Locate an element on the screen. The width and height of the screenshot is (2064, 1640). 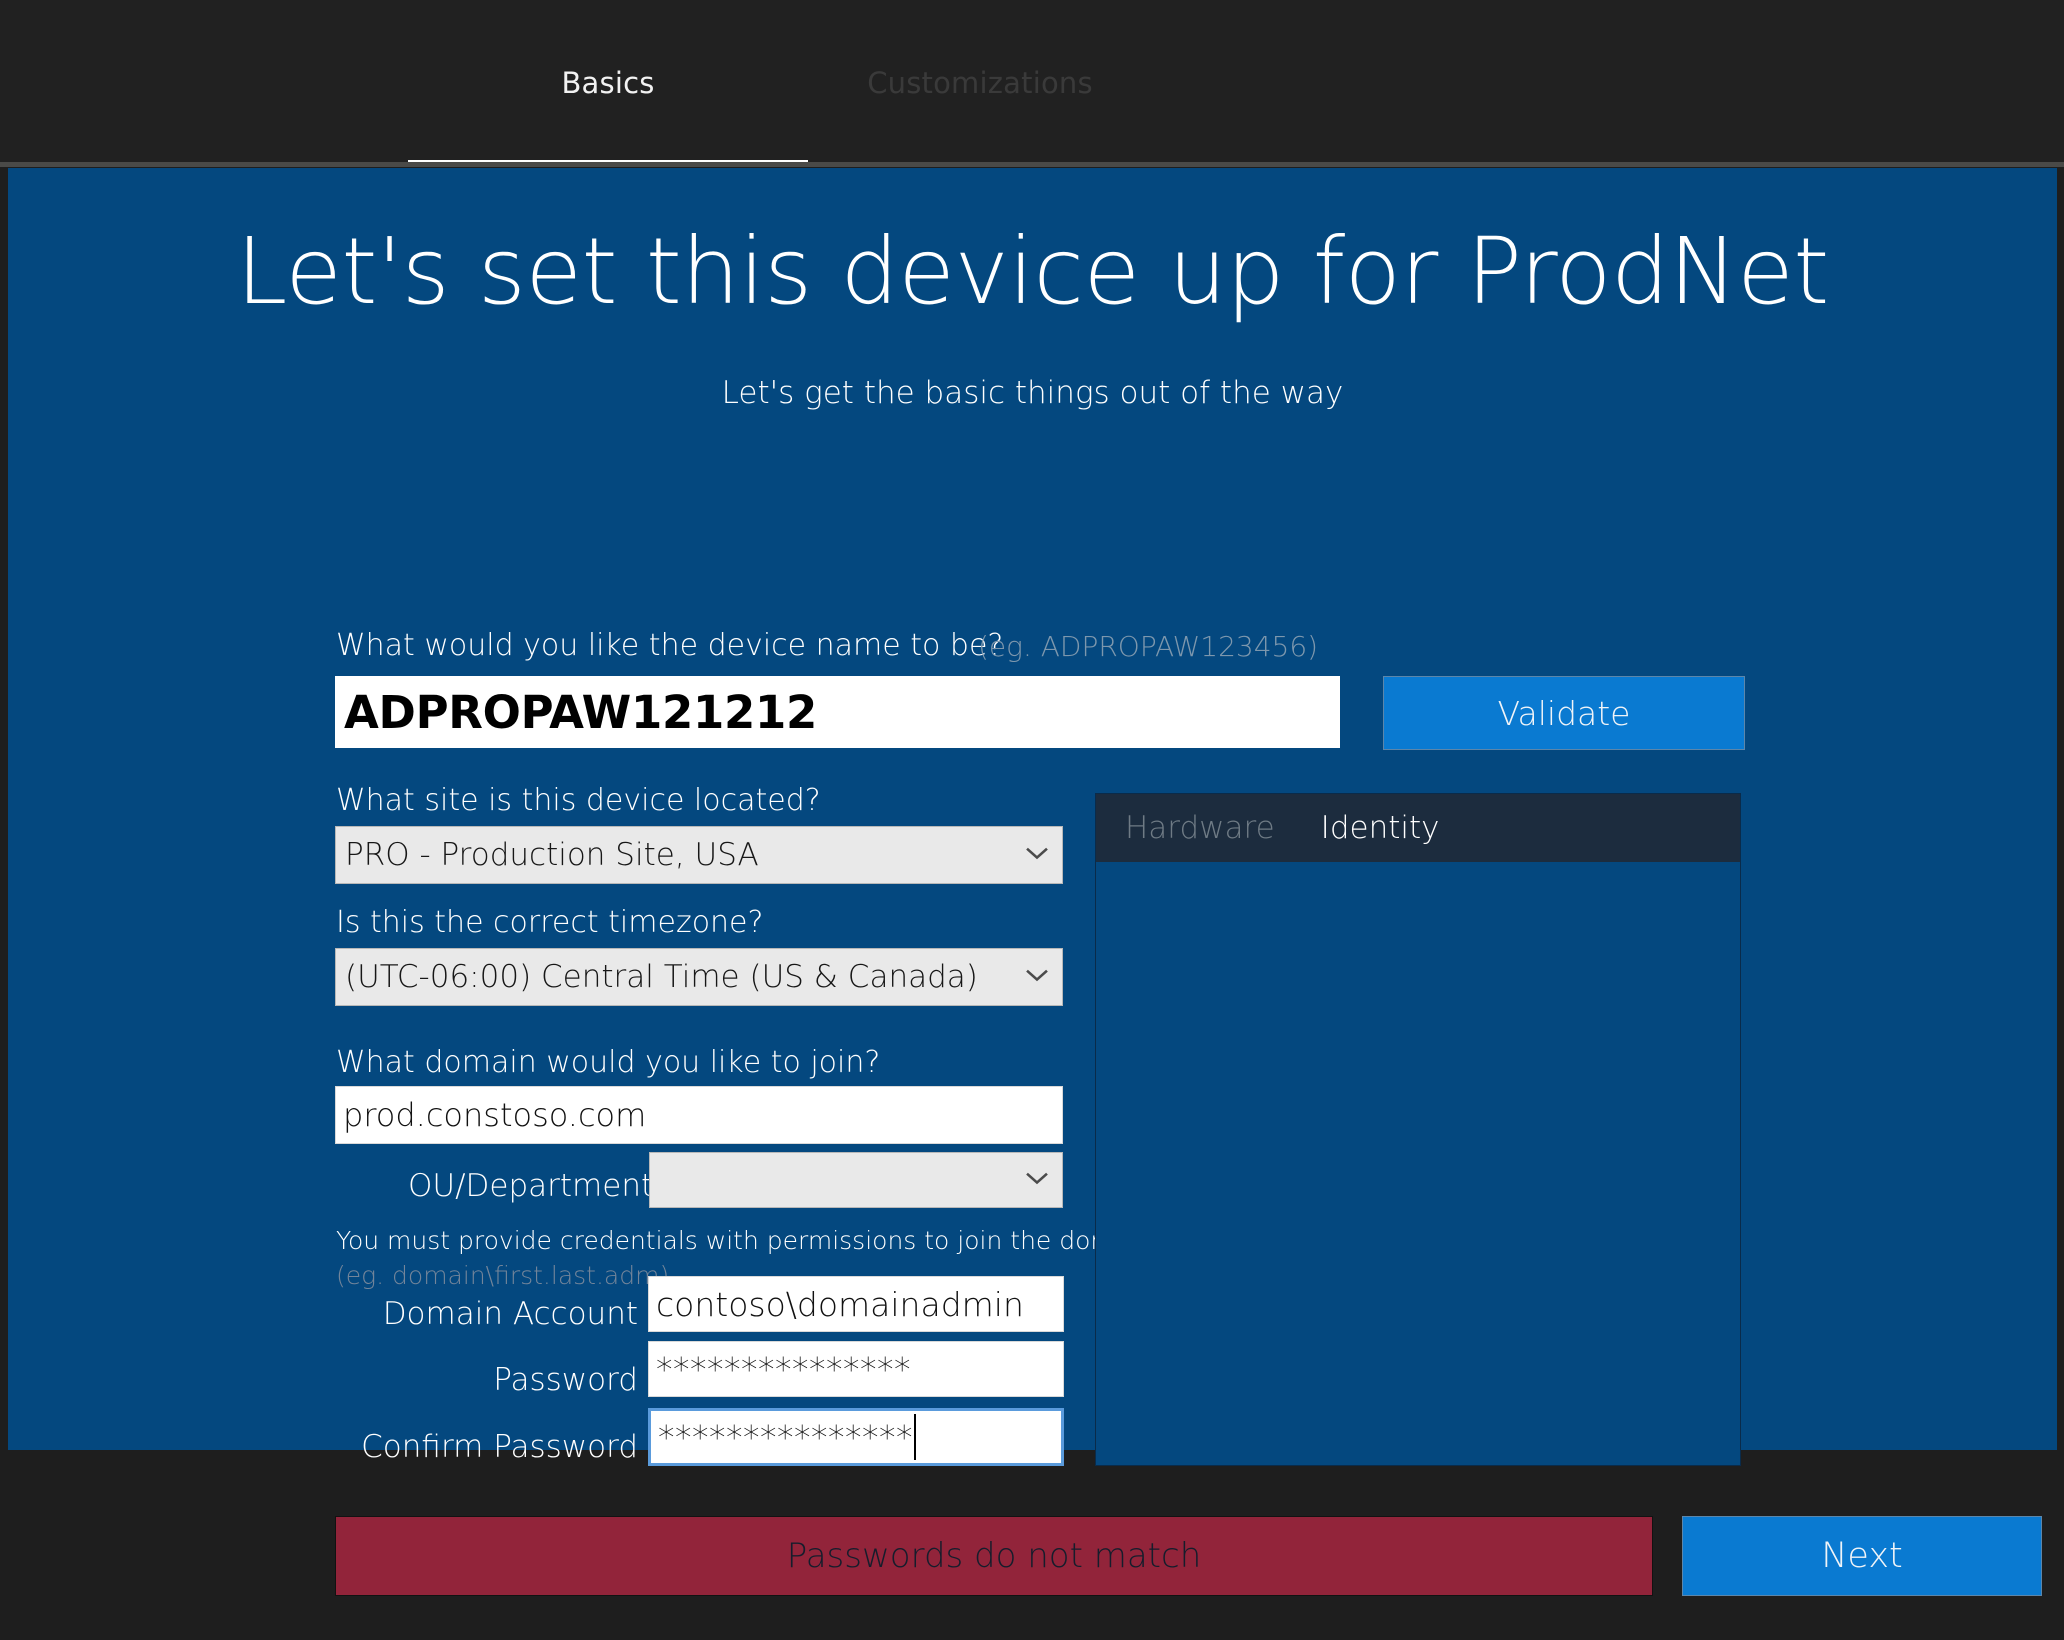
validate-button: Validate is located at coordinates (1564, 713).